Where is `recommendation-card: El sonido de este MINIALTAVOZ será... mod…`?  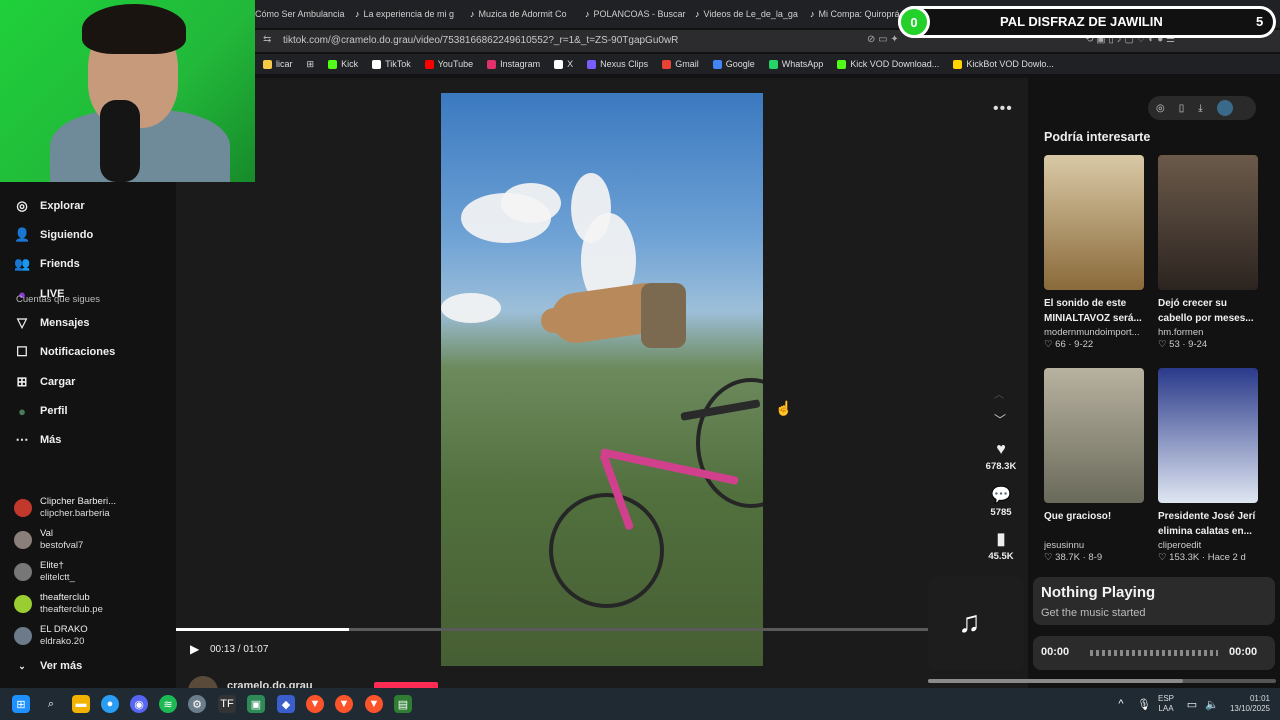
recommendation-card: El sonido de este MINIALTAVOZ será... mod… is located at coordinates (1094, 252).